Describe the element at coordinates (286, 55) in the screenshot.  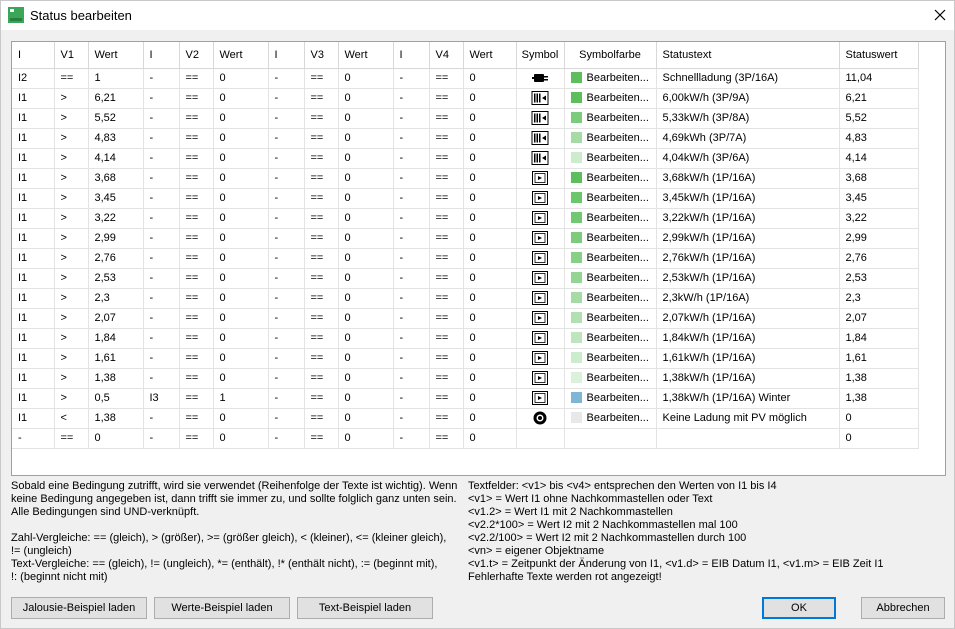
I see `column-header-col-i3: I` at that location.